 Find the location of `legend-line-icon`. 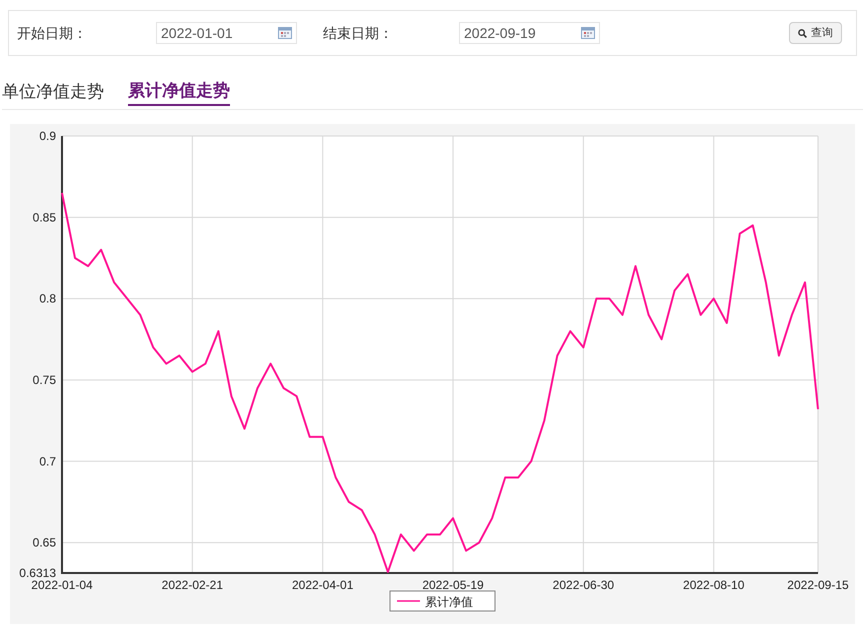

legend-line-icon is located at coordinates (408, 601).